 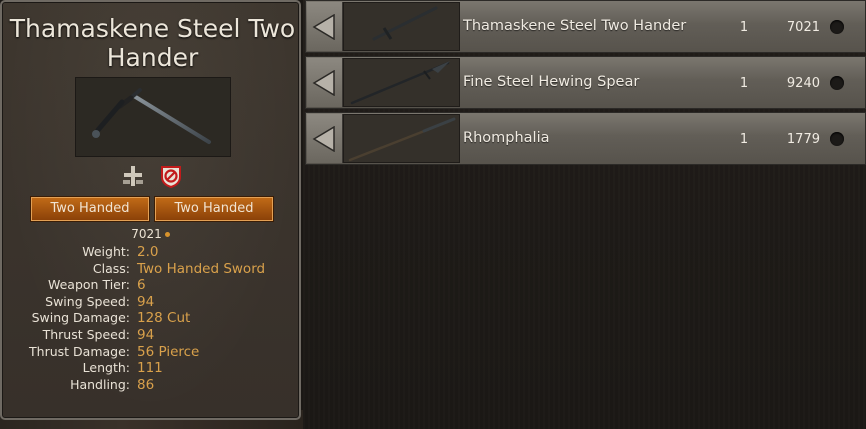 I want to click on stat-row-tier: Weapon Tier: 6, so click(x=150, y=285).